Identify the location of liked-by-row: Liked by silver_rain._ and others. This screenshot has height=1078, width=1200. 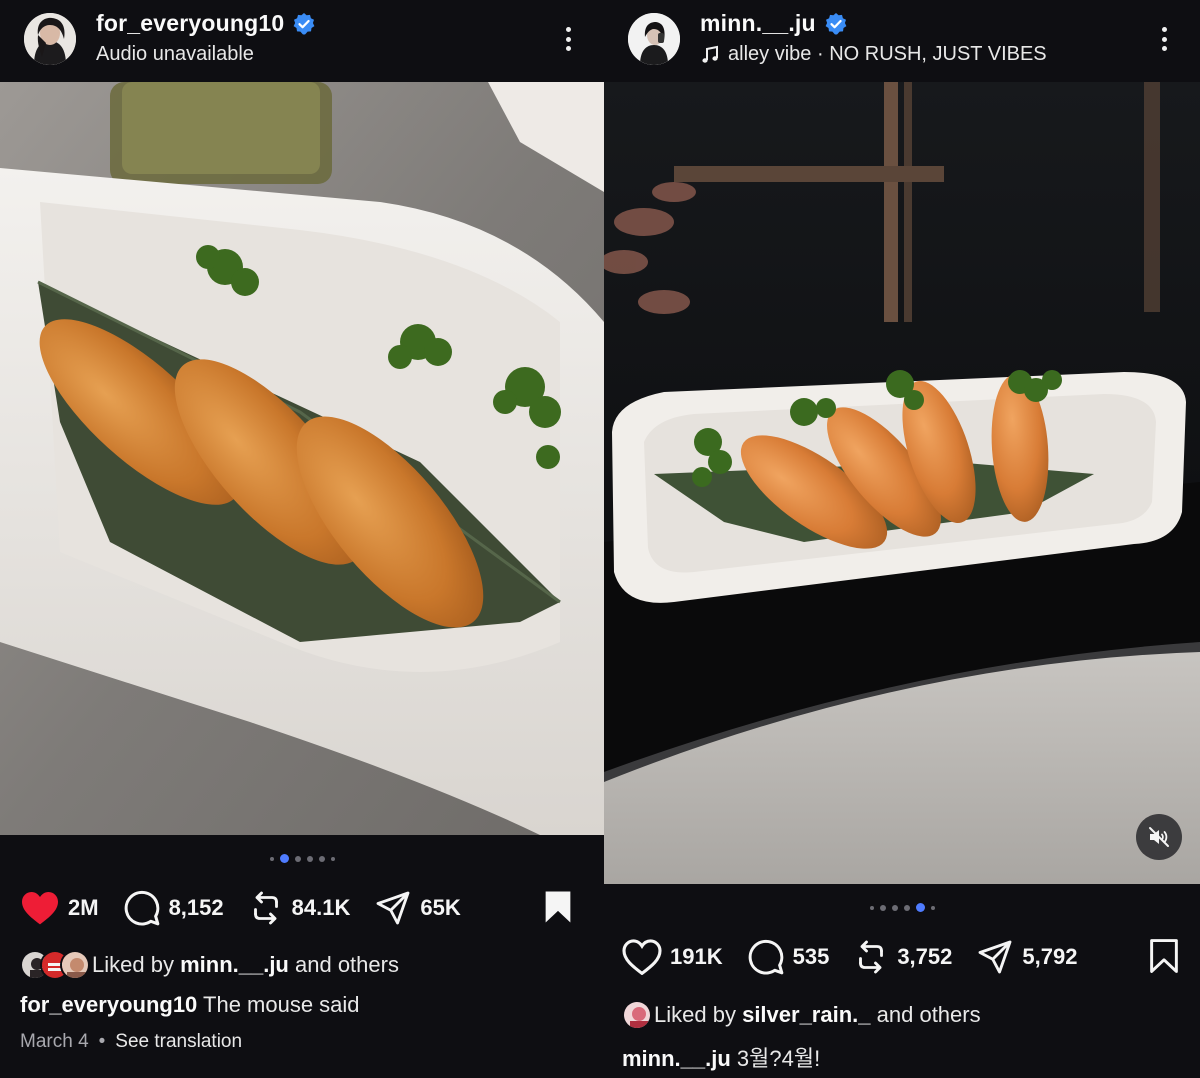
(801, 1015).